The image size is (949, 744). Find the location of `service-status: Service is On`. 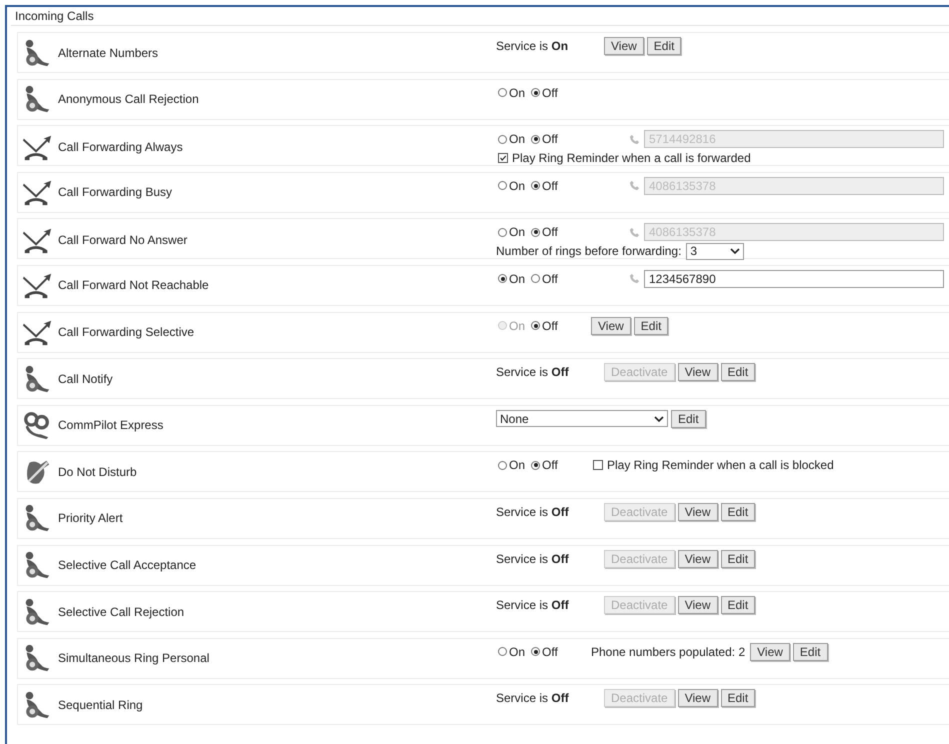

service-status: Service is On is located at coordinates (533, 46).